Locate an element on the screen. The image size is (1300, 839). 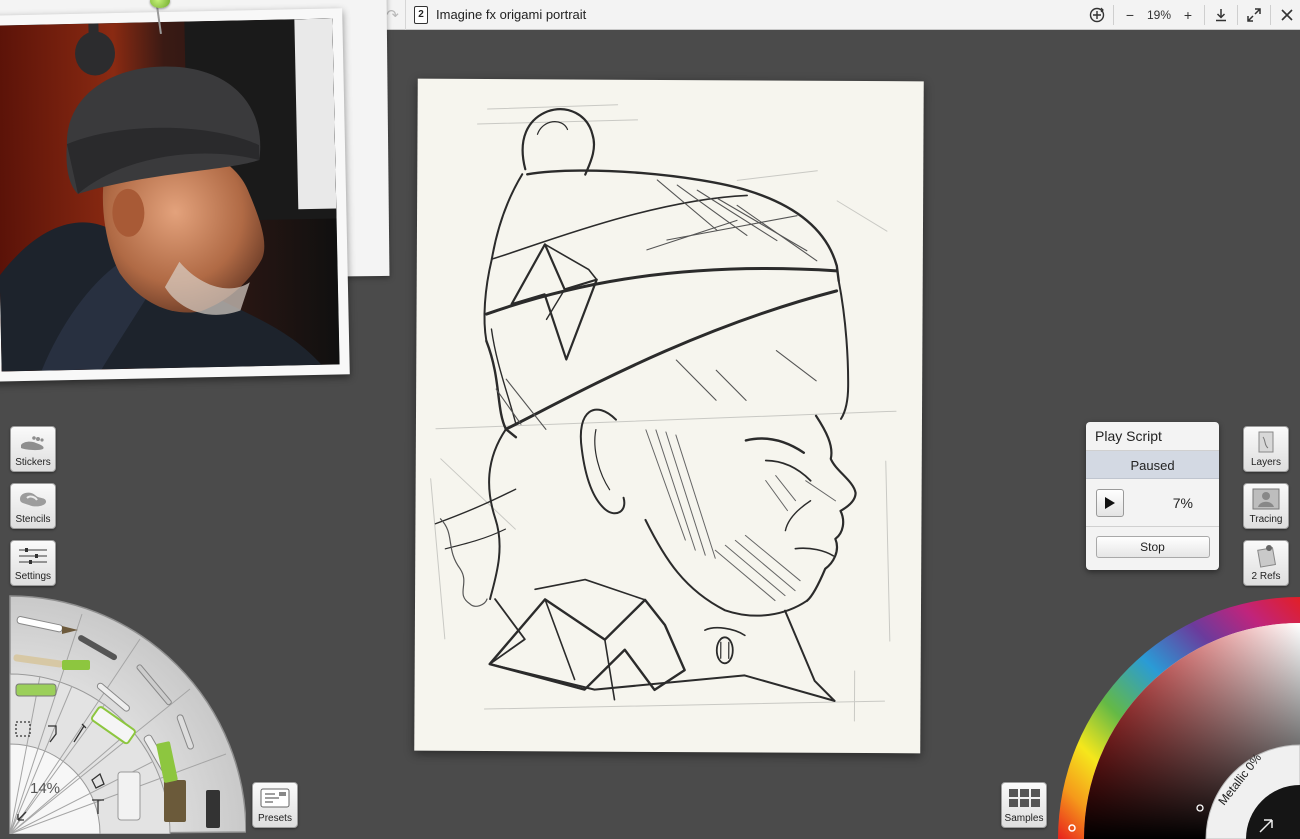
reference-pin-icon is located at coordinates (1266, 556).